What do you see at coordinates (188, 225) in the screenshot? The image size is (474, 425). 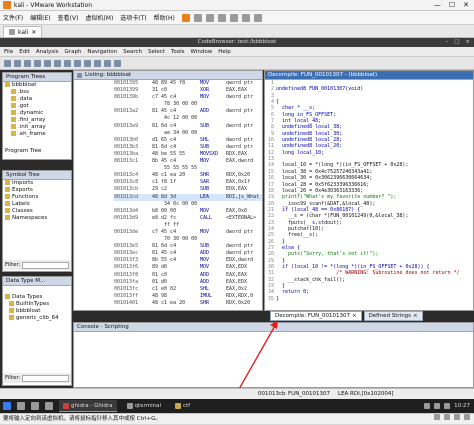 I see `listing-row: ff ff` at bounding box center [188, 225].